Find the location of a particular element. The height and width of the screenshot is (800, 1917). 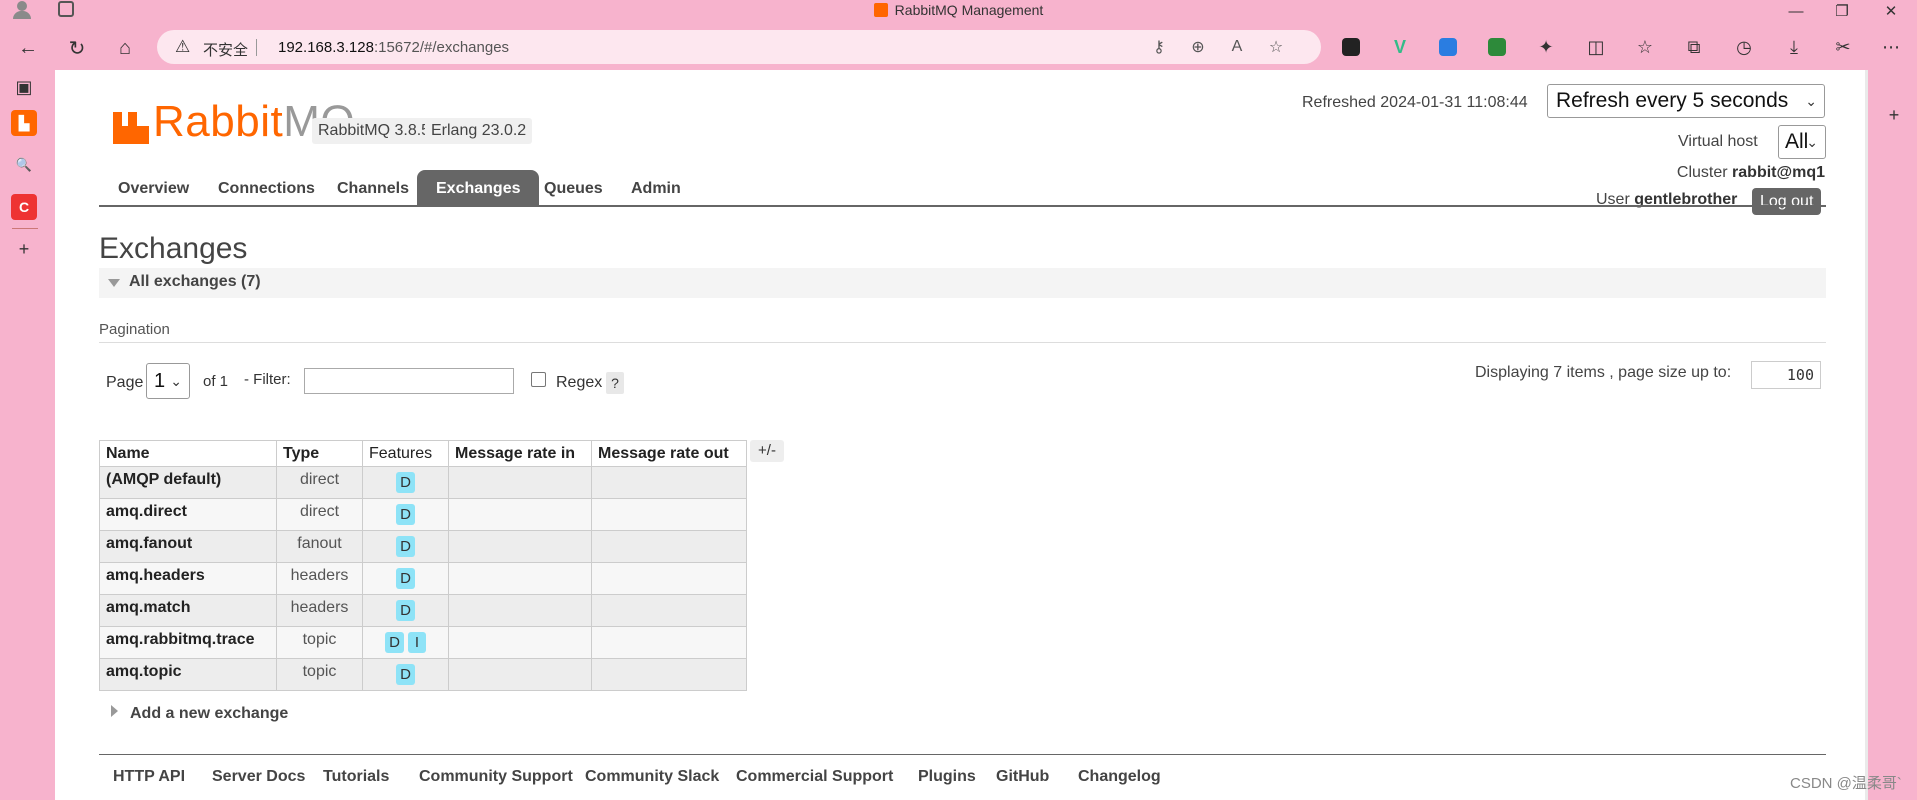

chevron-down-icon: ⌄ is located at coordinates (1812, 142).